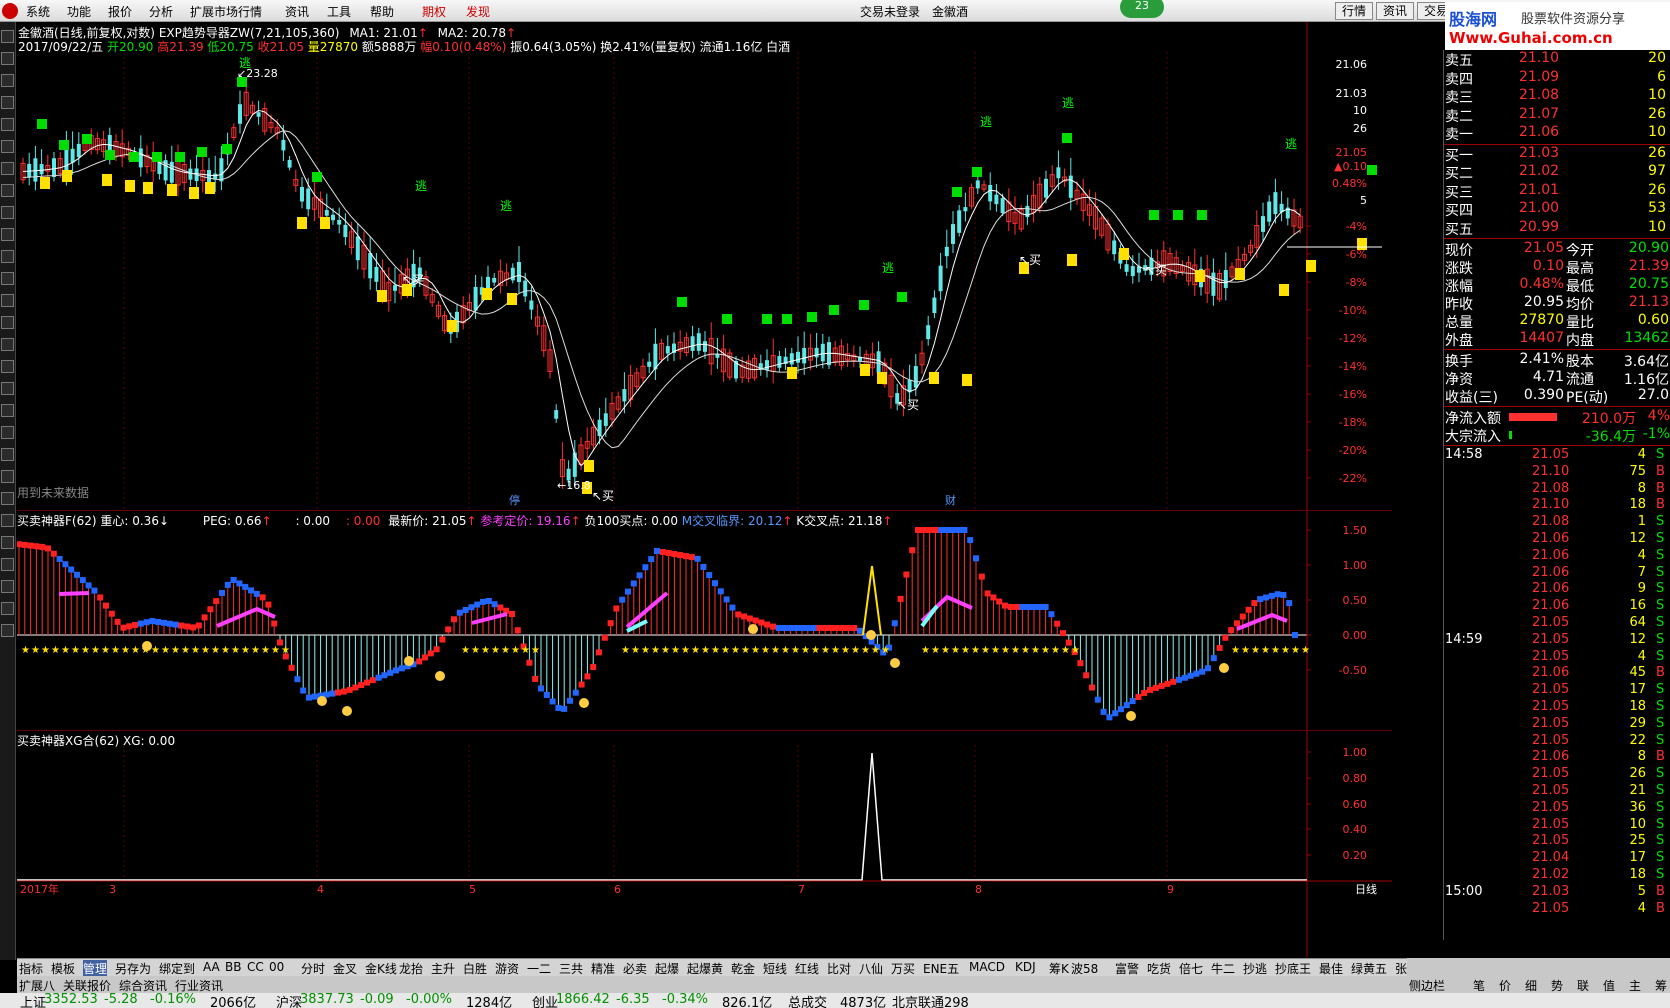 The image size is (1670, 1008). Describe the element at coordinates (1505, 985) in the screenshot. I see `panel-tab: 价` at that location.